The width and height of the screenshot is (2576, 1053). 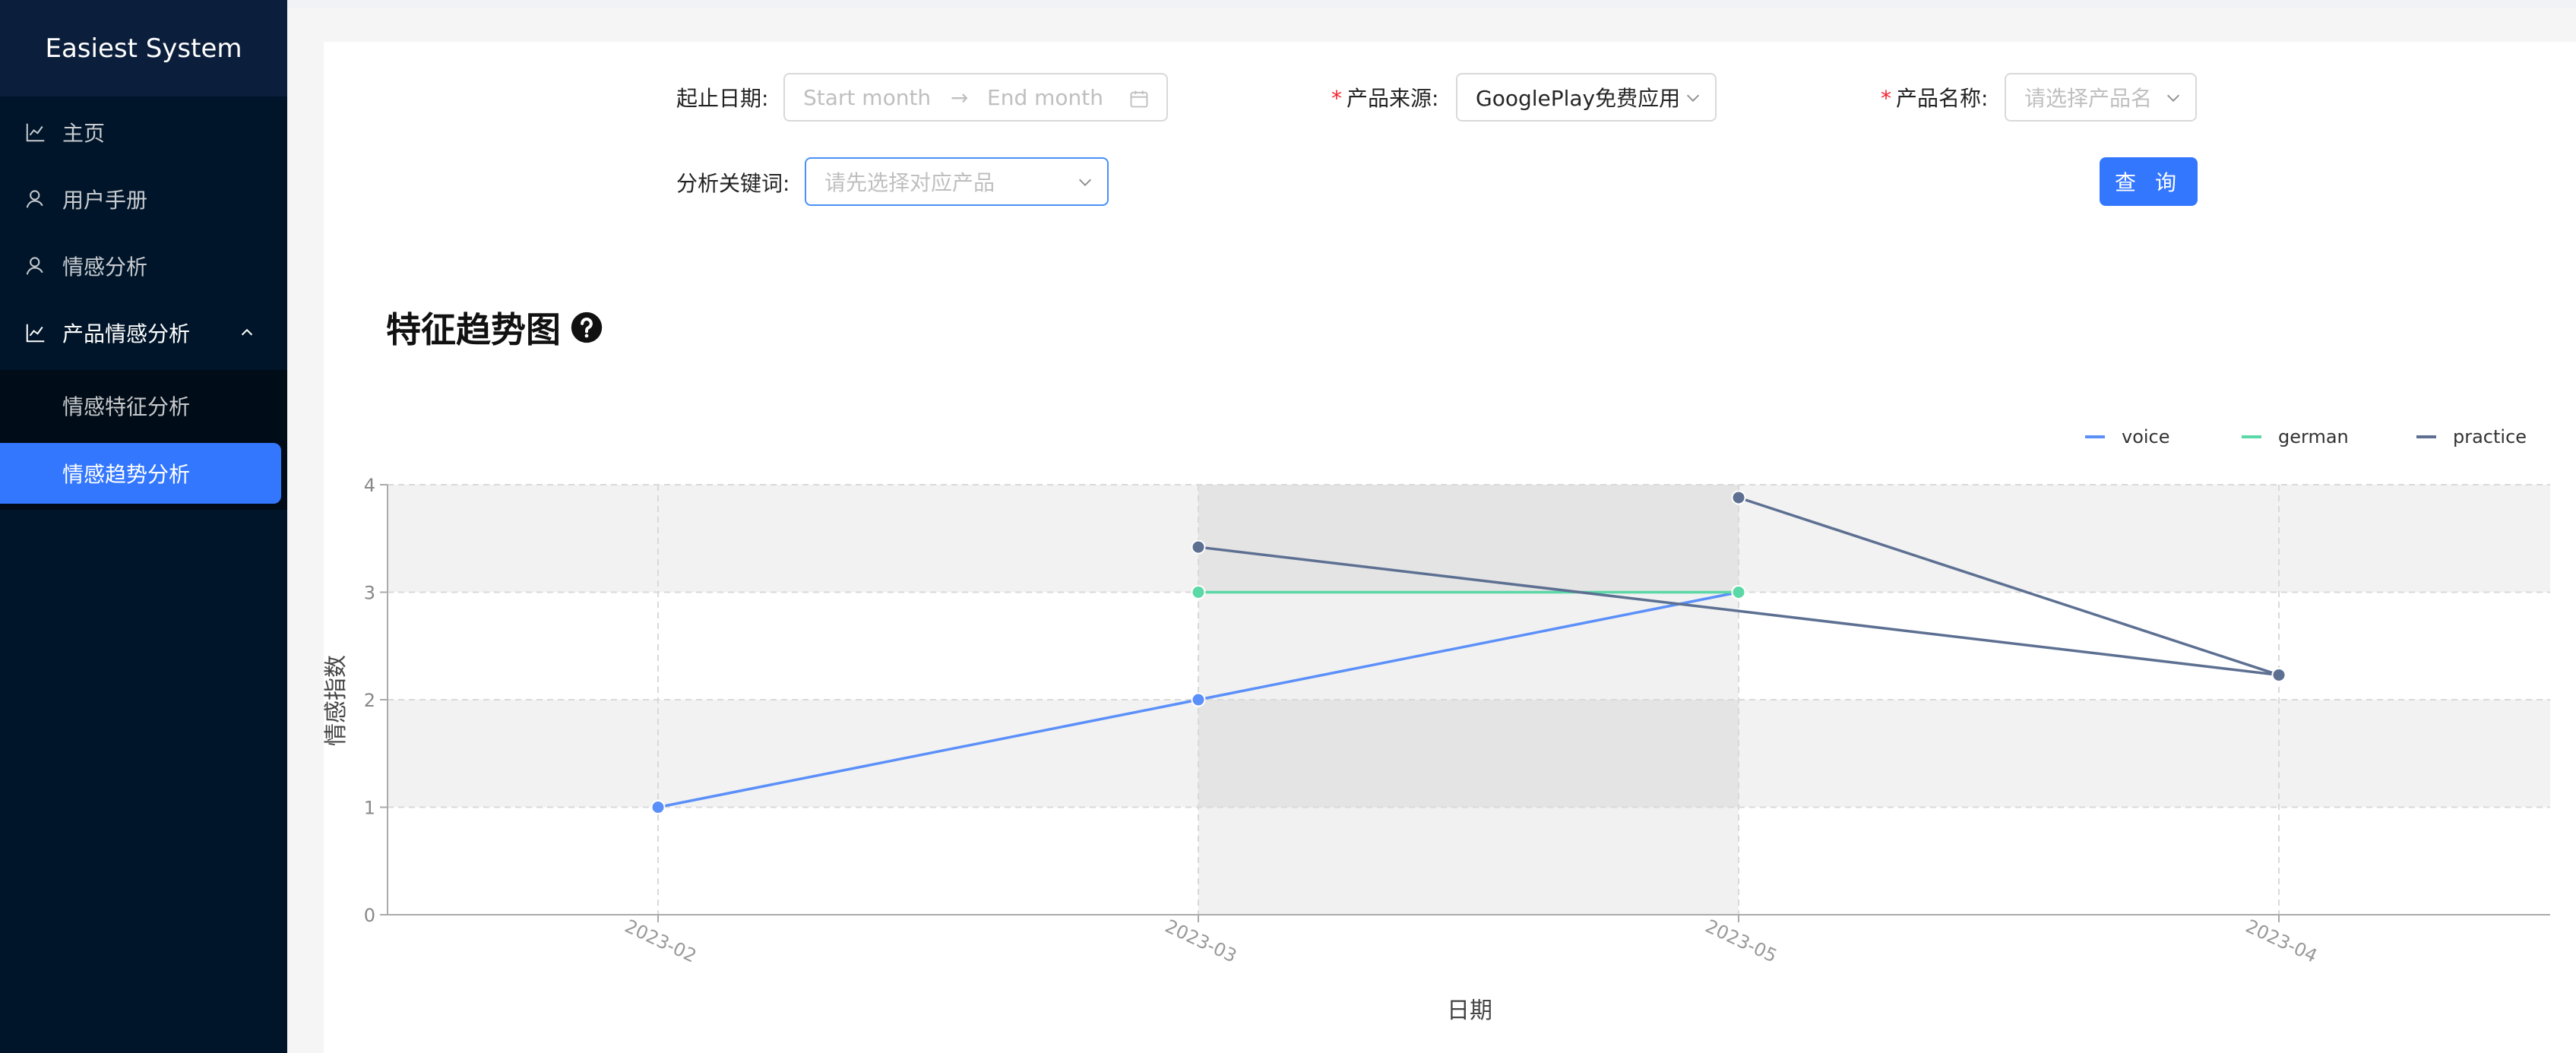 I want to click on x-tick-label: 2023-02, so click(x=661, y=941).